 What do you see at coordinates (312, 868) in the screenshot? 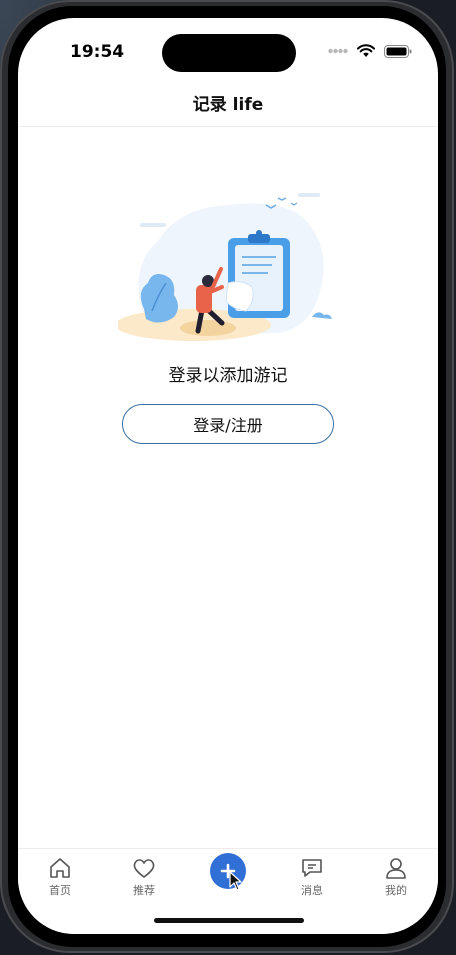
I see `message-icon` at bounding box center [312, 868].